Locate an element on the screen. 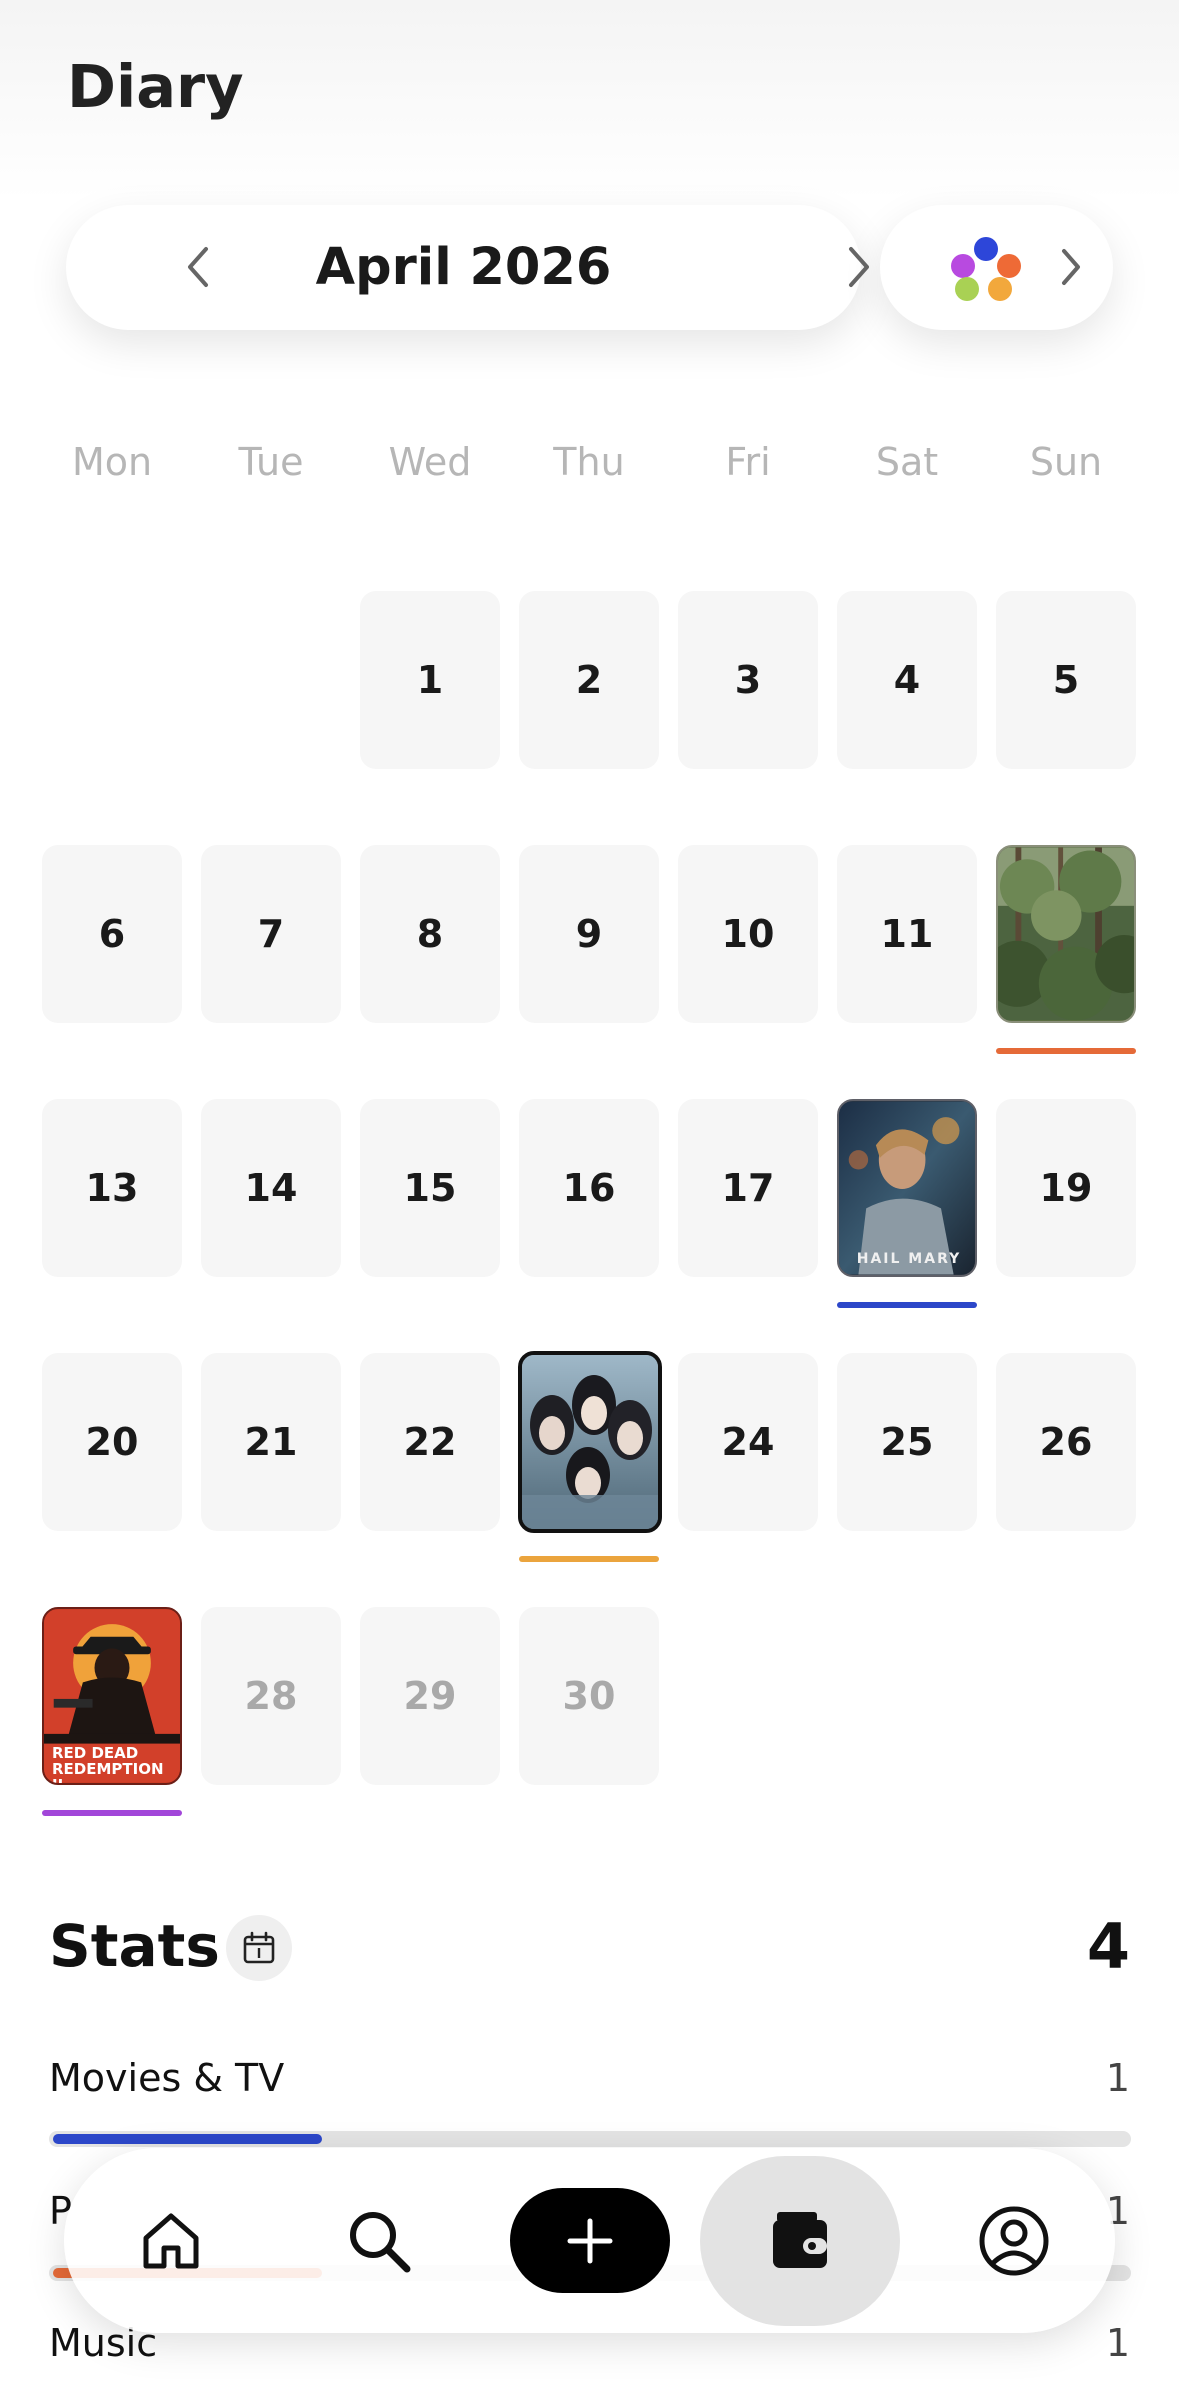 The width and height of the screenshot is (1179, 2396). weekday-label: Wed is located at coordinates (430, 462).